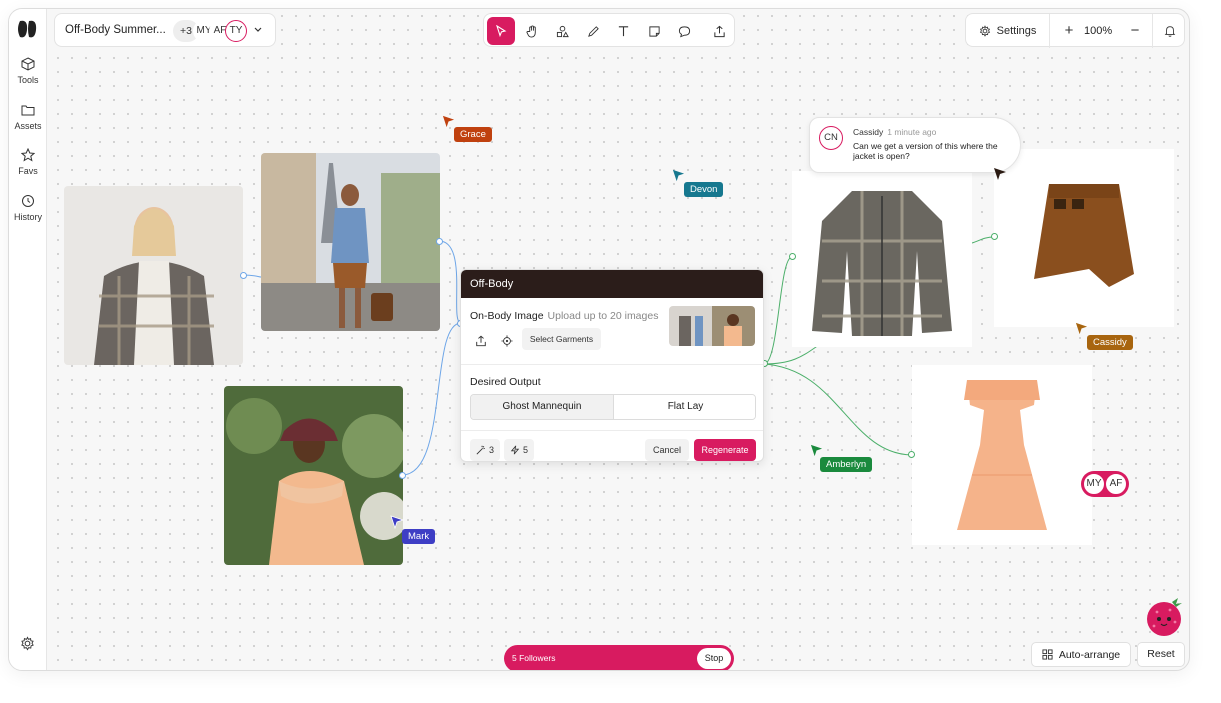 The height and width of the screenshot is (703, 1221). What do you see at coordinates (481, 341) in the screenshot?
I see `upload-button` at bounding box center [481, 341].